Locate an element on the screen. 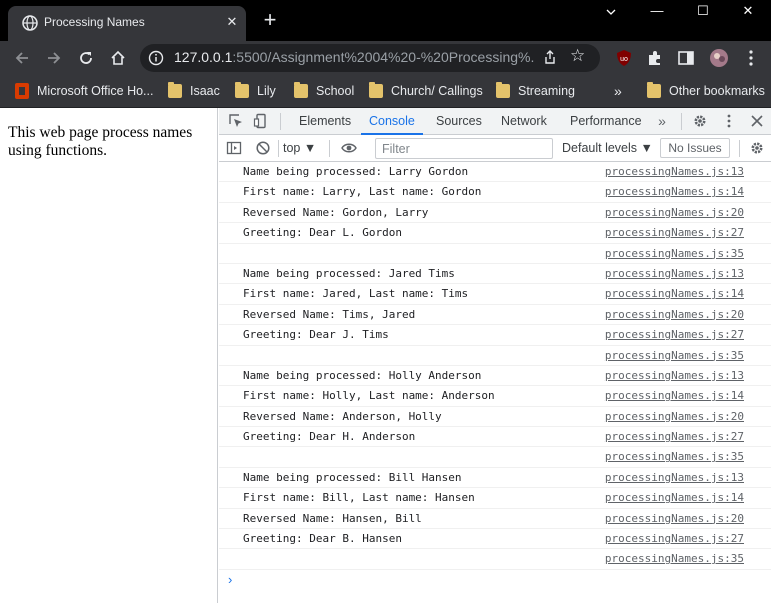 The image size is (771, 603). device-toolbar-icon is located at coordinates (261, 121).